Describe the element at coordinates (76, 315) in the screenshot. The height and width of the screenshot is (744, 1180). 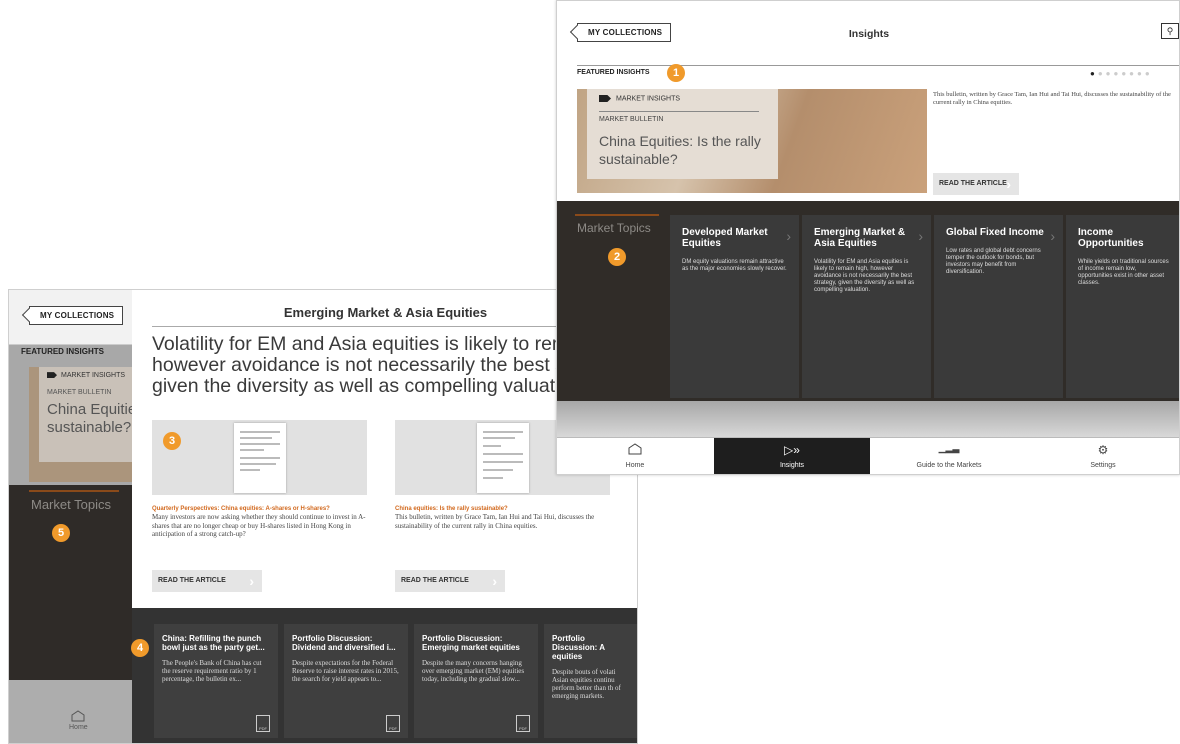
I see `my-collections-button: MY COLLECTIONS` at that location.